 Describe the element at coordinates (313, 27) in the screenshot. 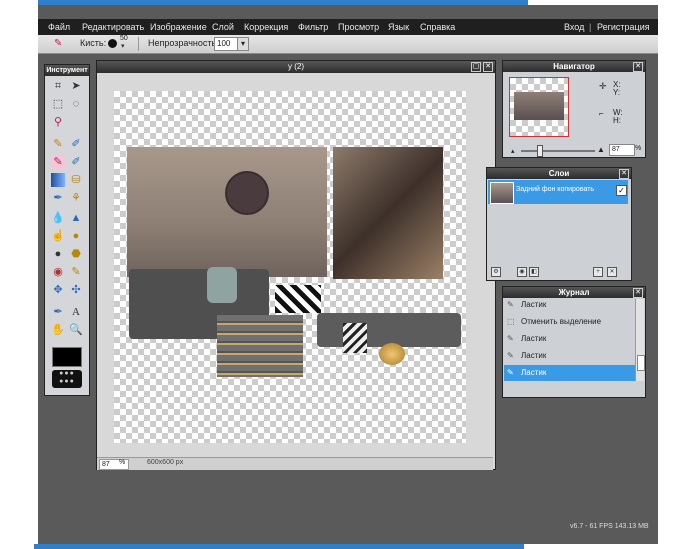

I see `menu-filter: Фильтр` at that location.